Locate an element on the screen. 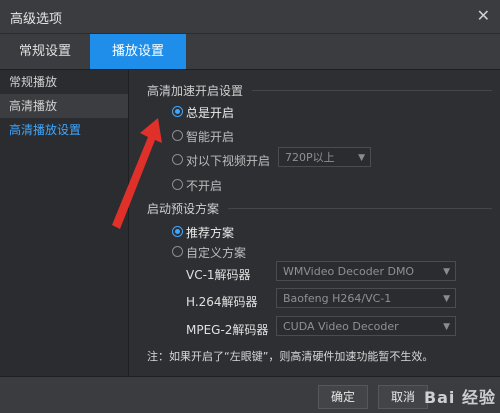 The height and width of the screenshot is (413, 500). radio-custom-preset is located at coordinates (177, 251).